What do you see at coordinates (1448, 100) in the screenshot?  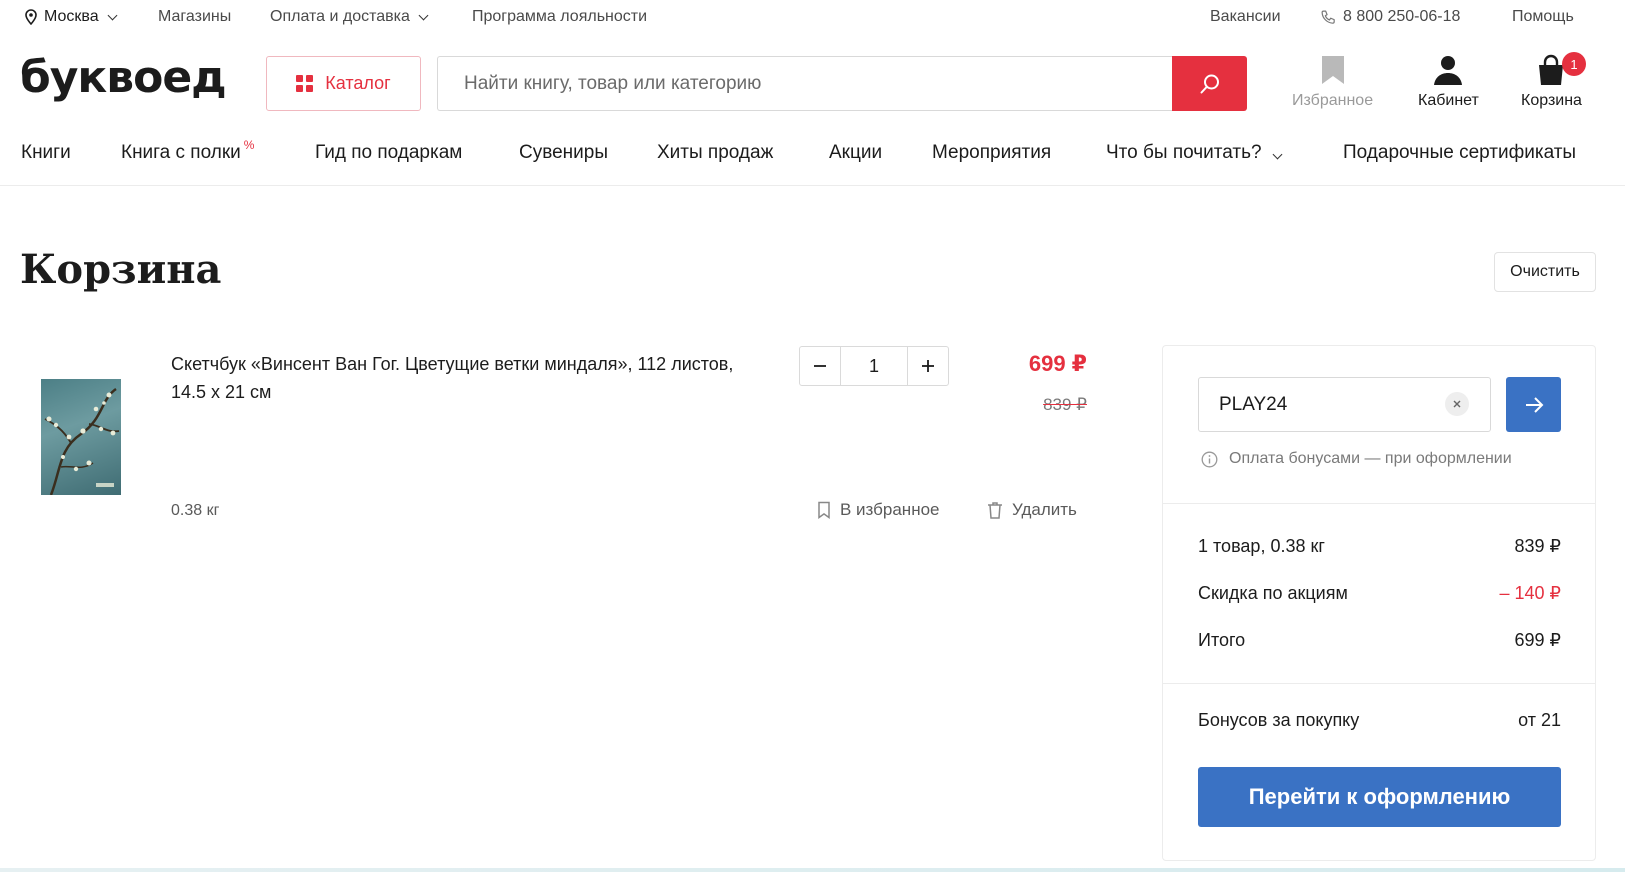 I see `cabinet-label: Кабинет` at bounding box center [1448, 100].